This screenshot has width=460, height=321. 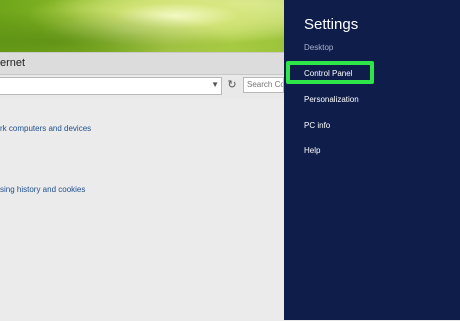 I want to click on address-input: ▼, so click(x=111, y=86).